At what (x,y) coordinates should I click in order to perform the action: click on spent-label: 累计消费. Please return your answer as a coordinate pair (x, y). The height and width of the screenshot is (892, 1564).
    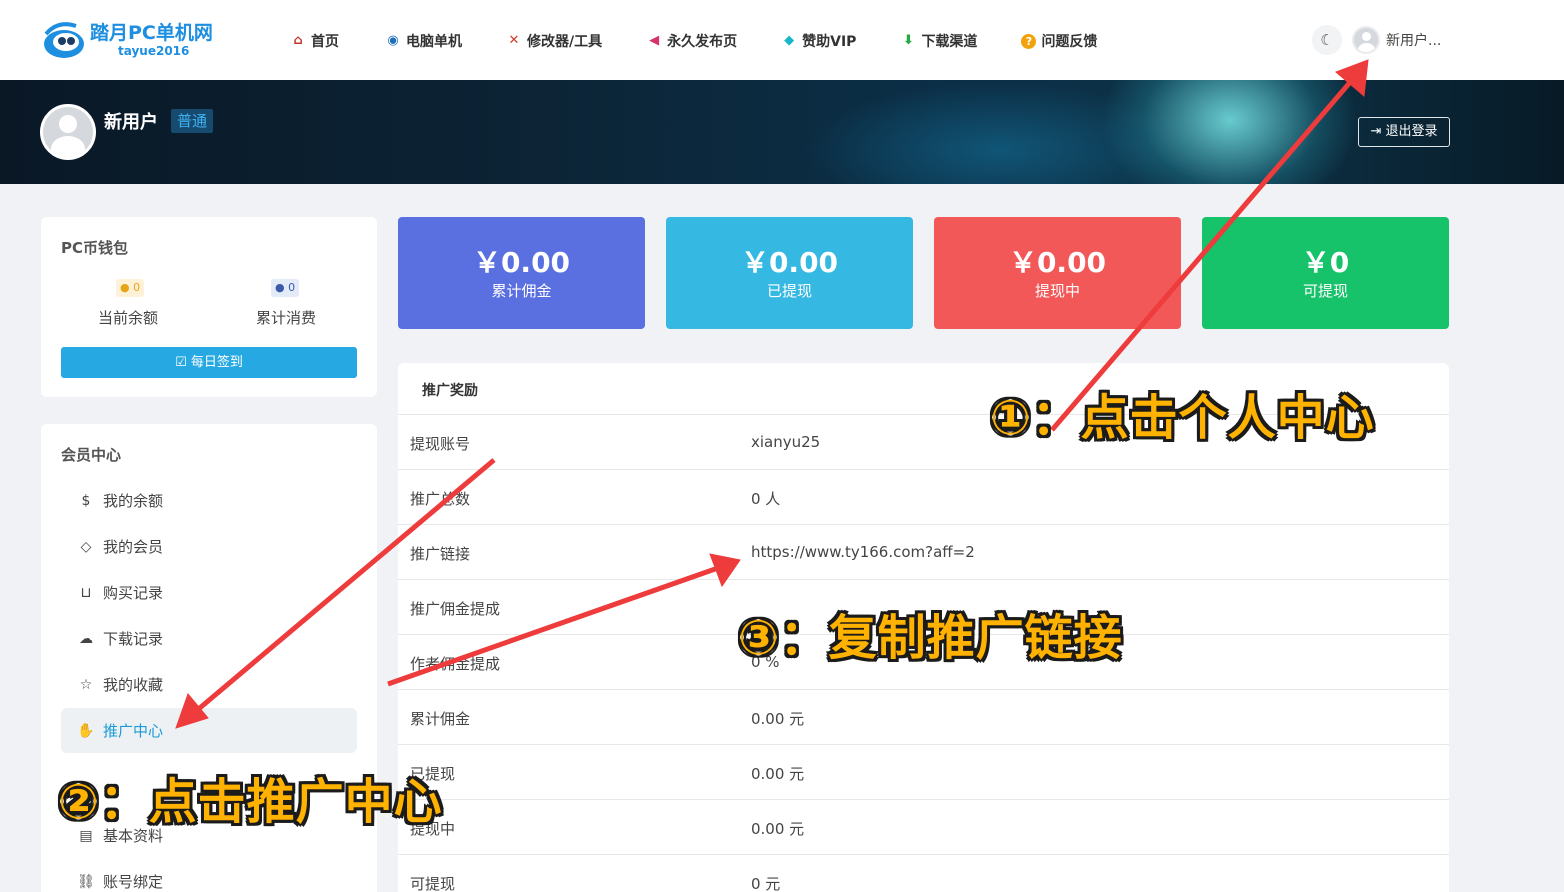
    Looking at the image, I should click on (286, 318).